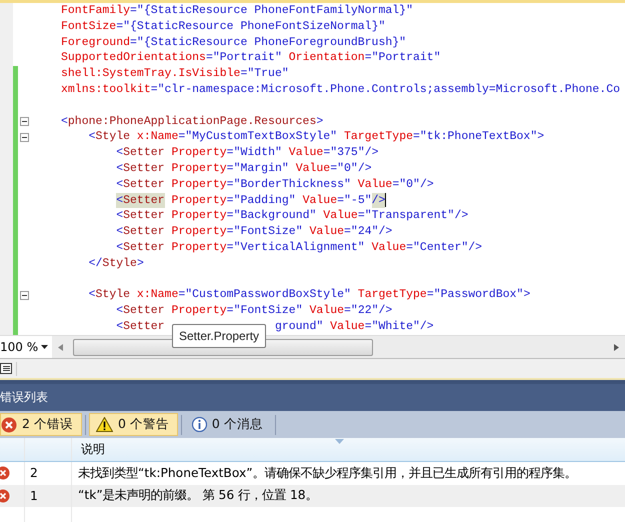 The height and width of the screenshot is (522, 625). What do you see at coordinates (389, 90) in the screenshot?
I see `attribute-value: "clr-namespace:Microsoft.Phone.Controls;assembly=Microsoft.Phone.Co` at bounding box center [389, 90].